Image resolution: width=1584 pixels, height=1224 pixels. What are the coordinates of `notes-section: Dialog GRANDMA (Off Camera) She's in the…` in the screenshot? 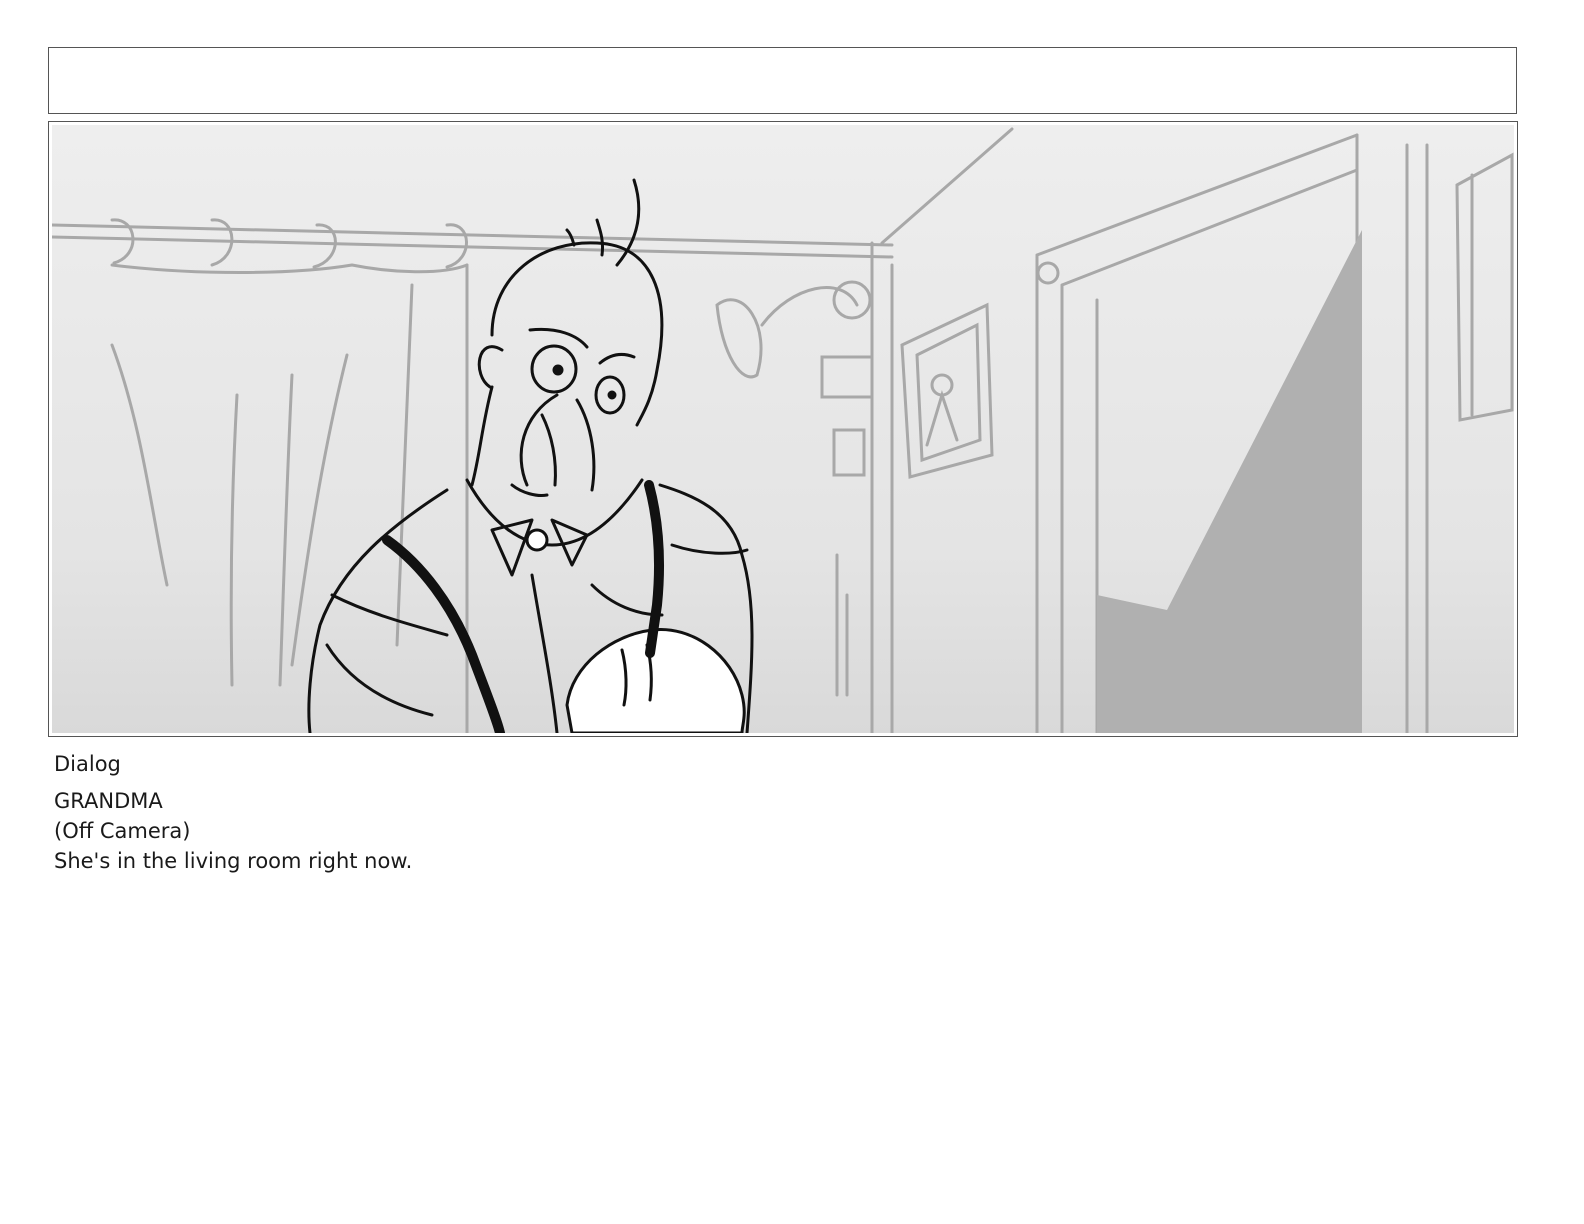 It's located at (784, 813).